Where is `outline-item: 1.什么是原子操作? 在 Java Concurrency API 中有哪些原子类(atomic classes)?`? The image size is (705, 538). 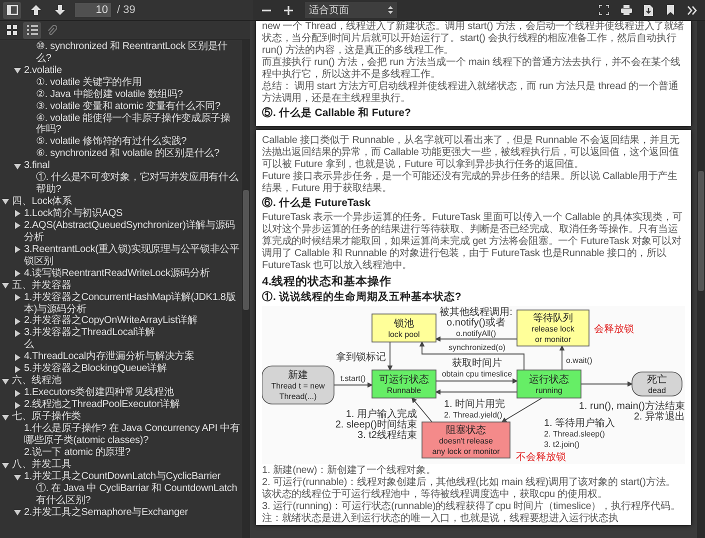
outline-item: 1.什么是原子操作? 在 Java Concurrency API 中有哪些原子类(atomic classes)? is located at coordinates (132, 435).